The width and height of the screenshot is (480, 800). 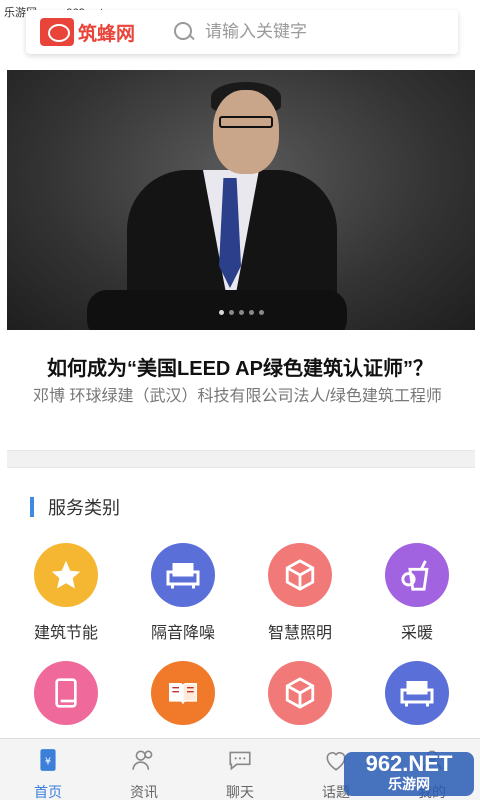 I want to click on section-divider, so click(x=241, y=459).